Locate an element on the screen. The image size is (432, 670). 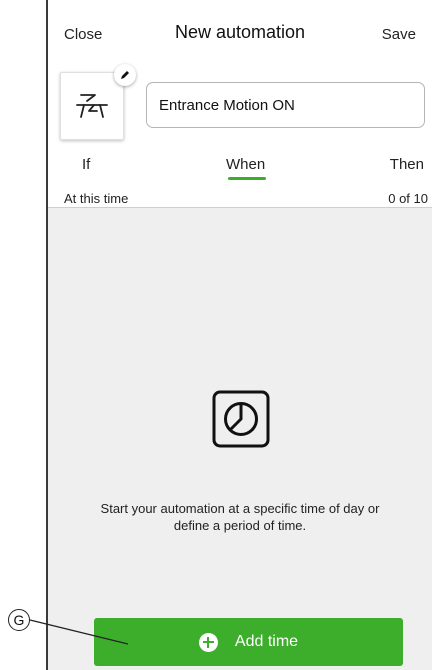
pencil-glyph is located at coordinates (125, 75).